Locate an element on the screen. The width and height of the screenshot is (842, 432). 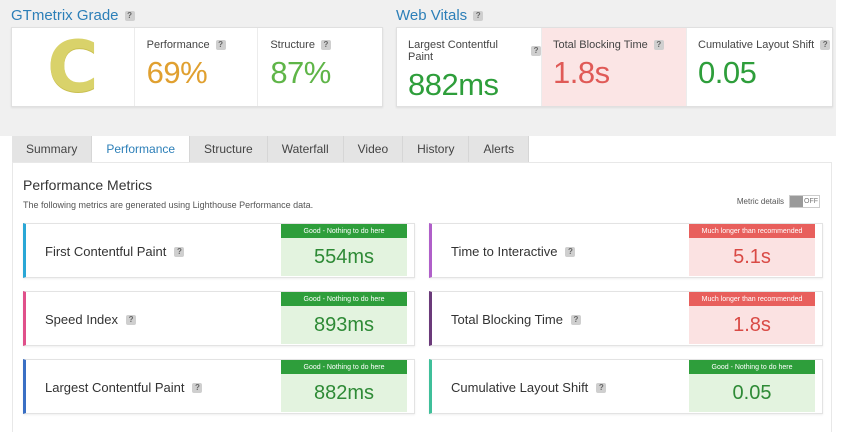
metric-result: Much longer than recommended 1.8s is located at coordinates (752, 318).